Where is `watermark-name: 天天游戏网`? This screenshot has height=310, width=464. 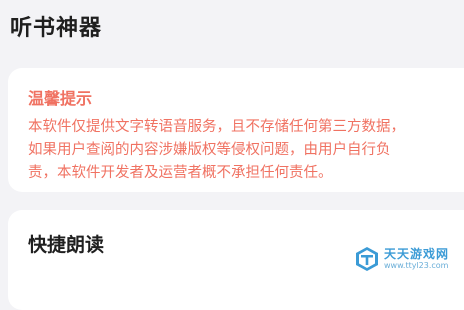
watermark-name: 天天游戏网 is located at coordinates (417, 254).